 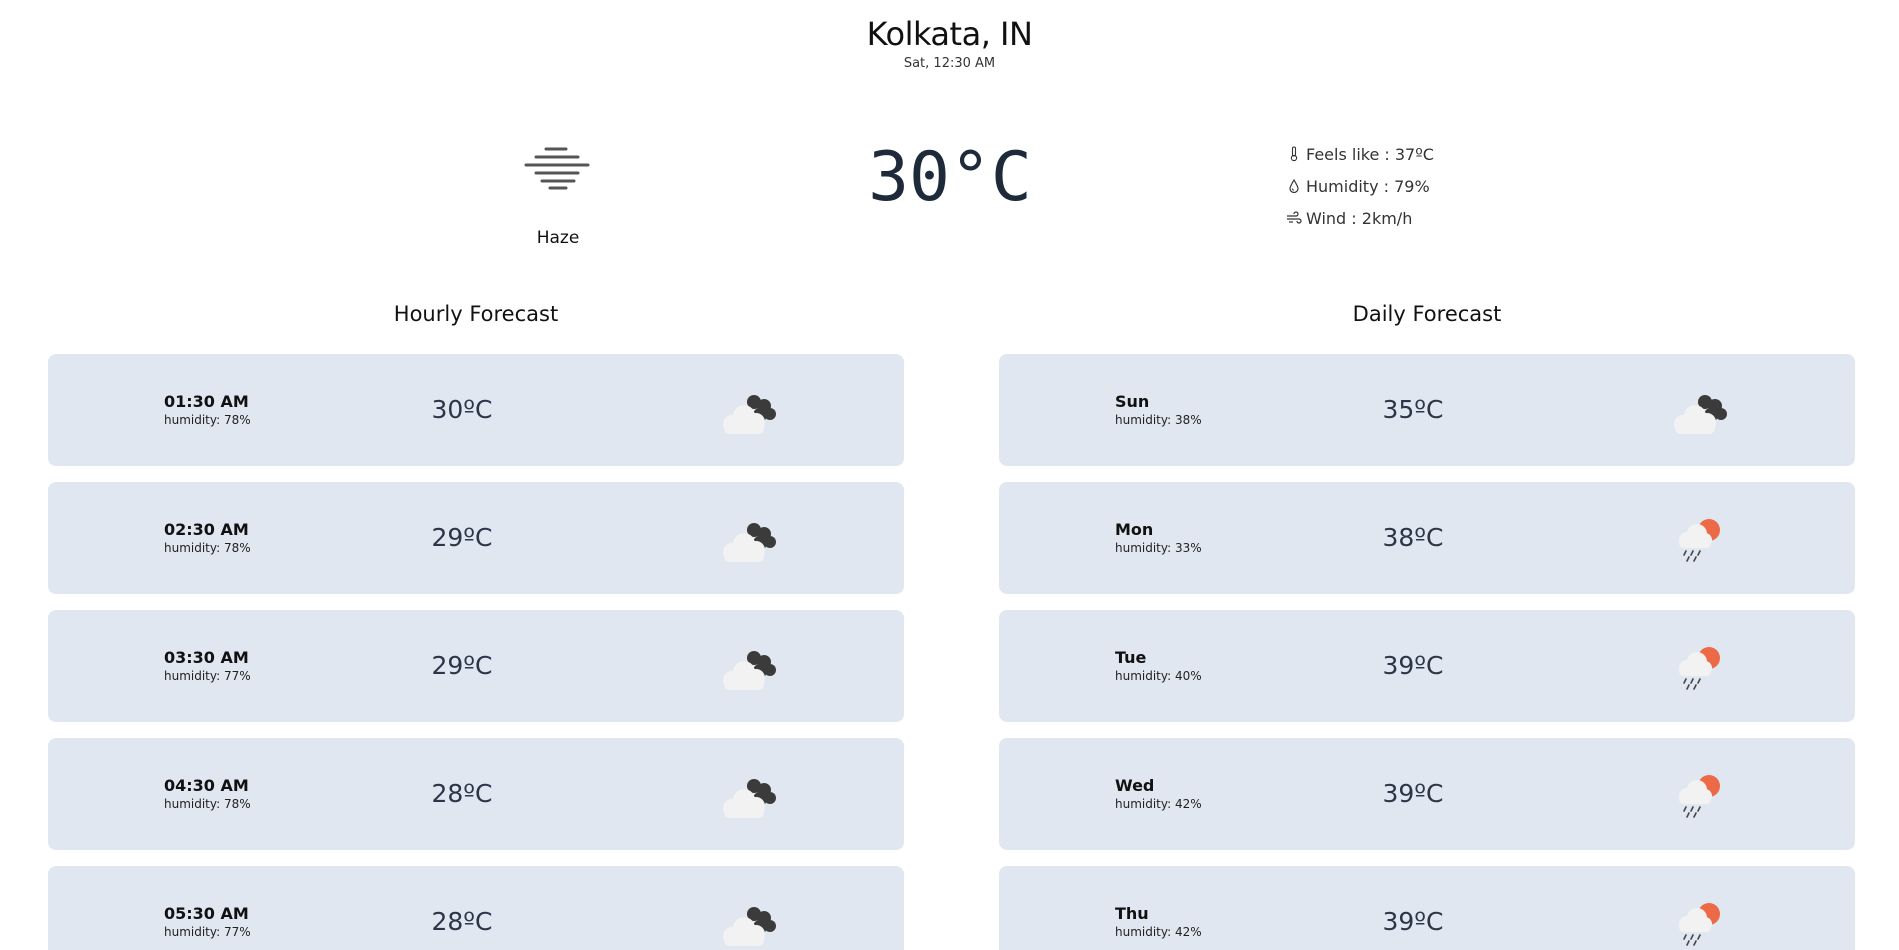 I want to click on hourly-card: 05:30 AM humidity: 77% 28ºC, so click(x=476, y=908).